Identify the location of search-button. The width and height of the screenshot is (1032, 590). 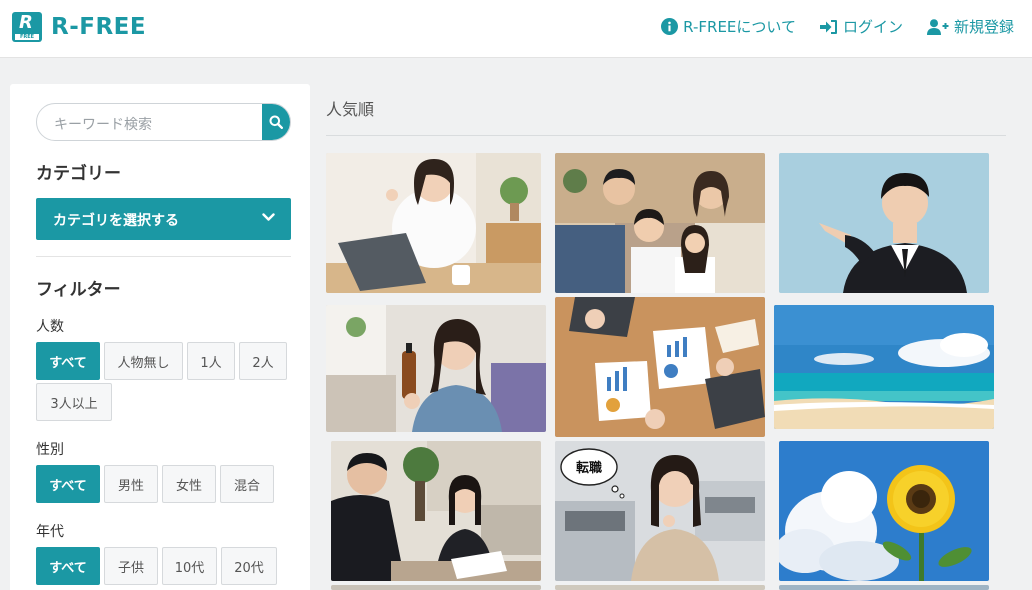
(276, 122).